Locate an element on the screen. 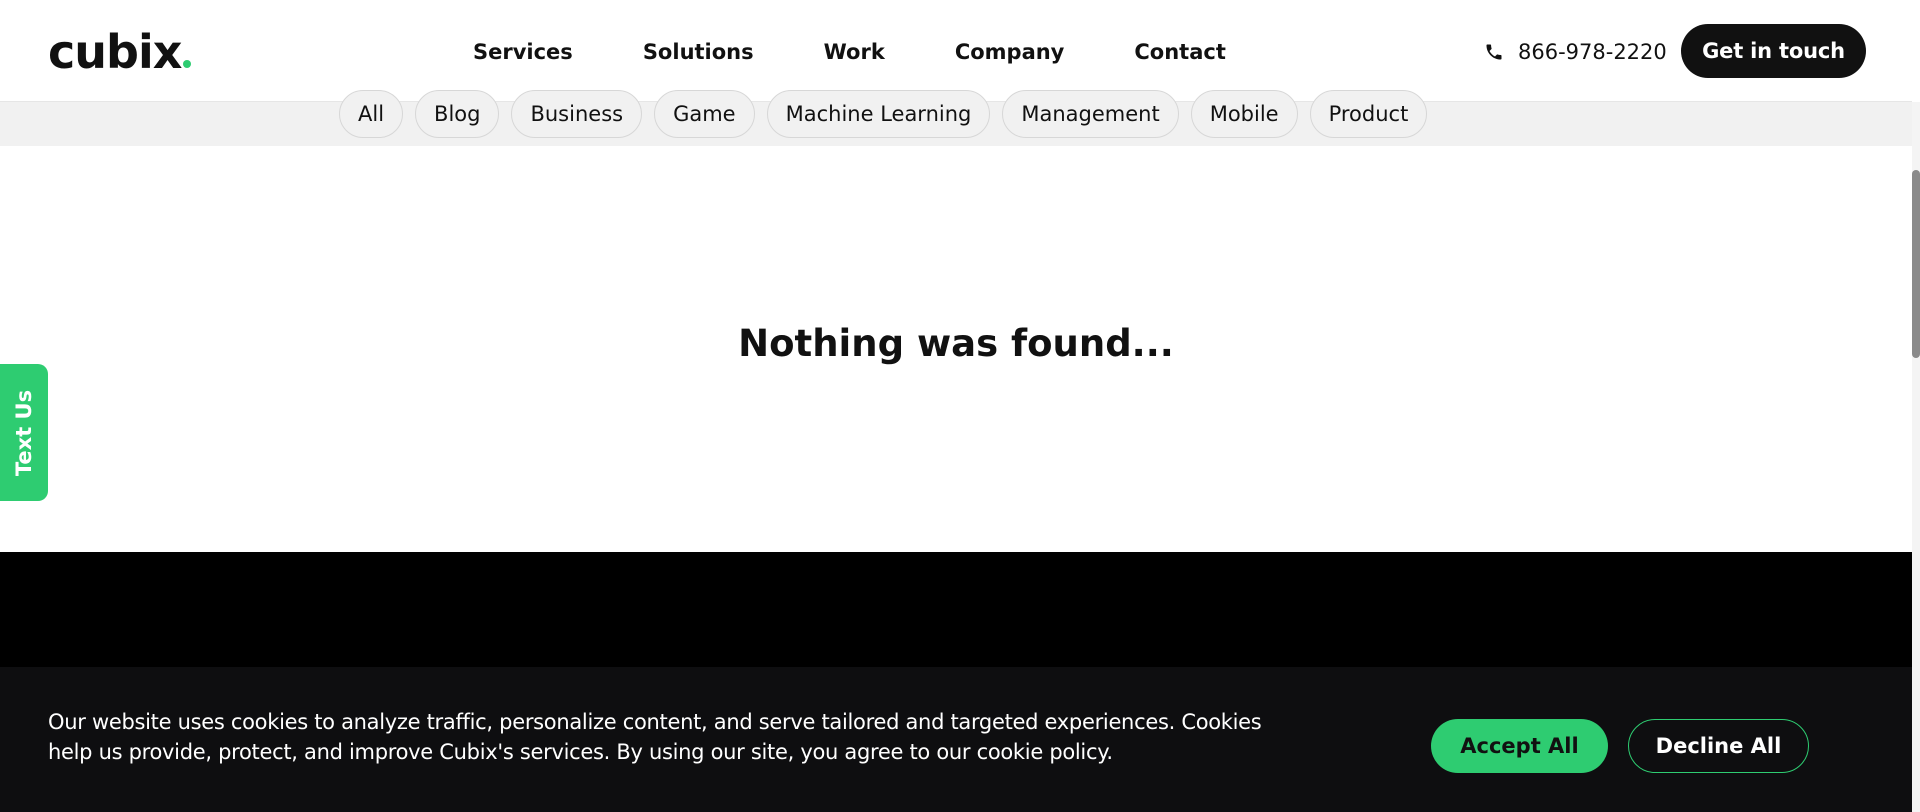  phone-icon is located at coordinates (1494, 52).